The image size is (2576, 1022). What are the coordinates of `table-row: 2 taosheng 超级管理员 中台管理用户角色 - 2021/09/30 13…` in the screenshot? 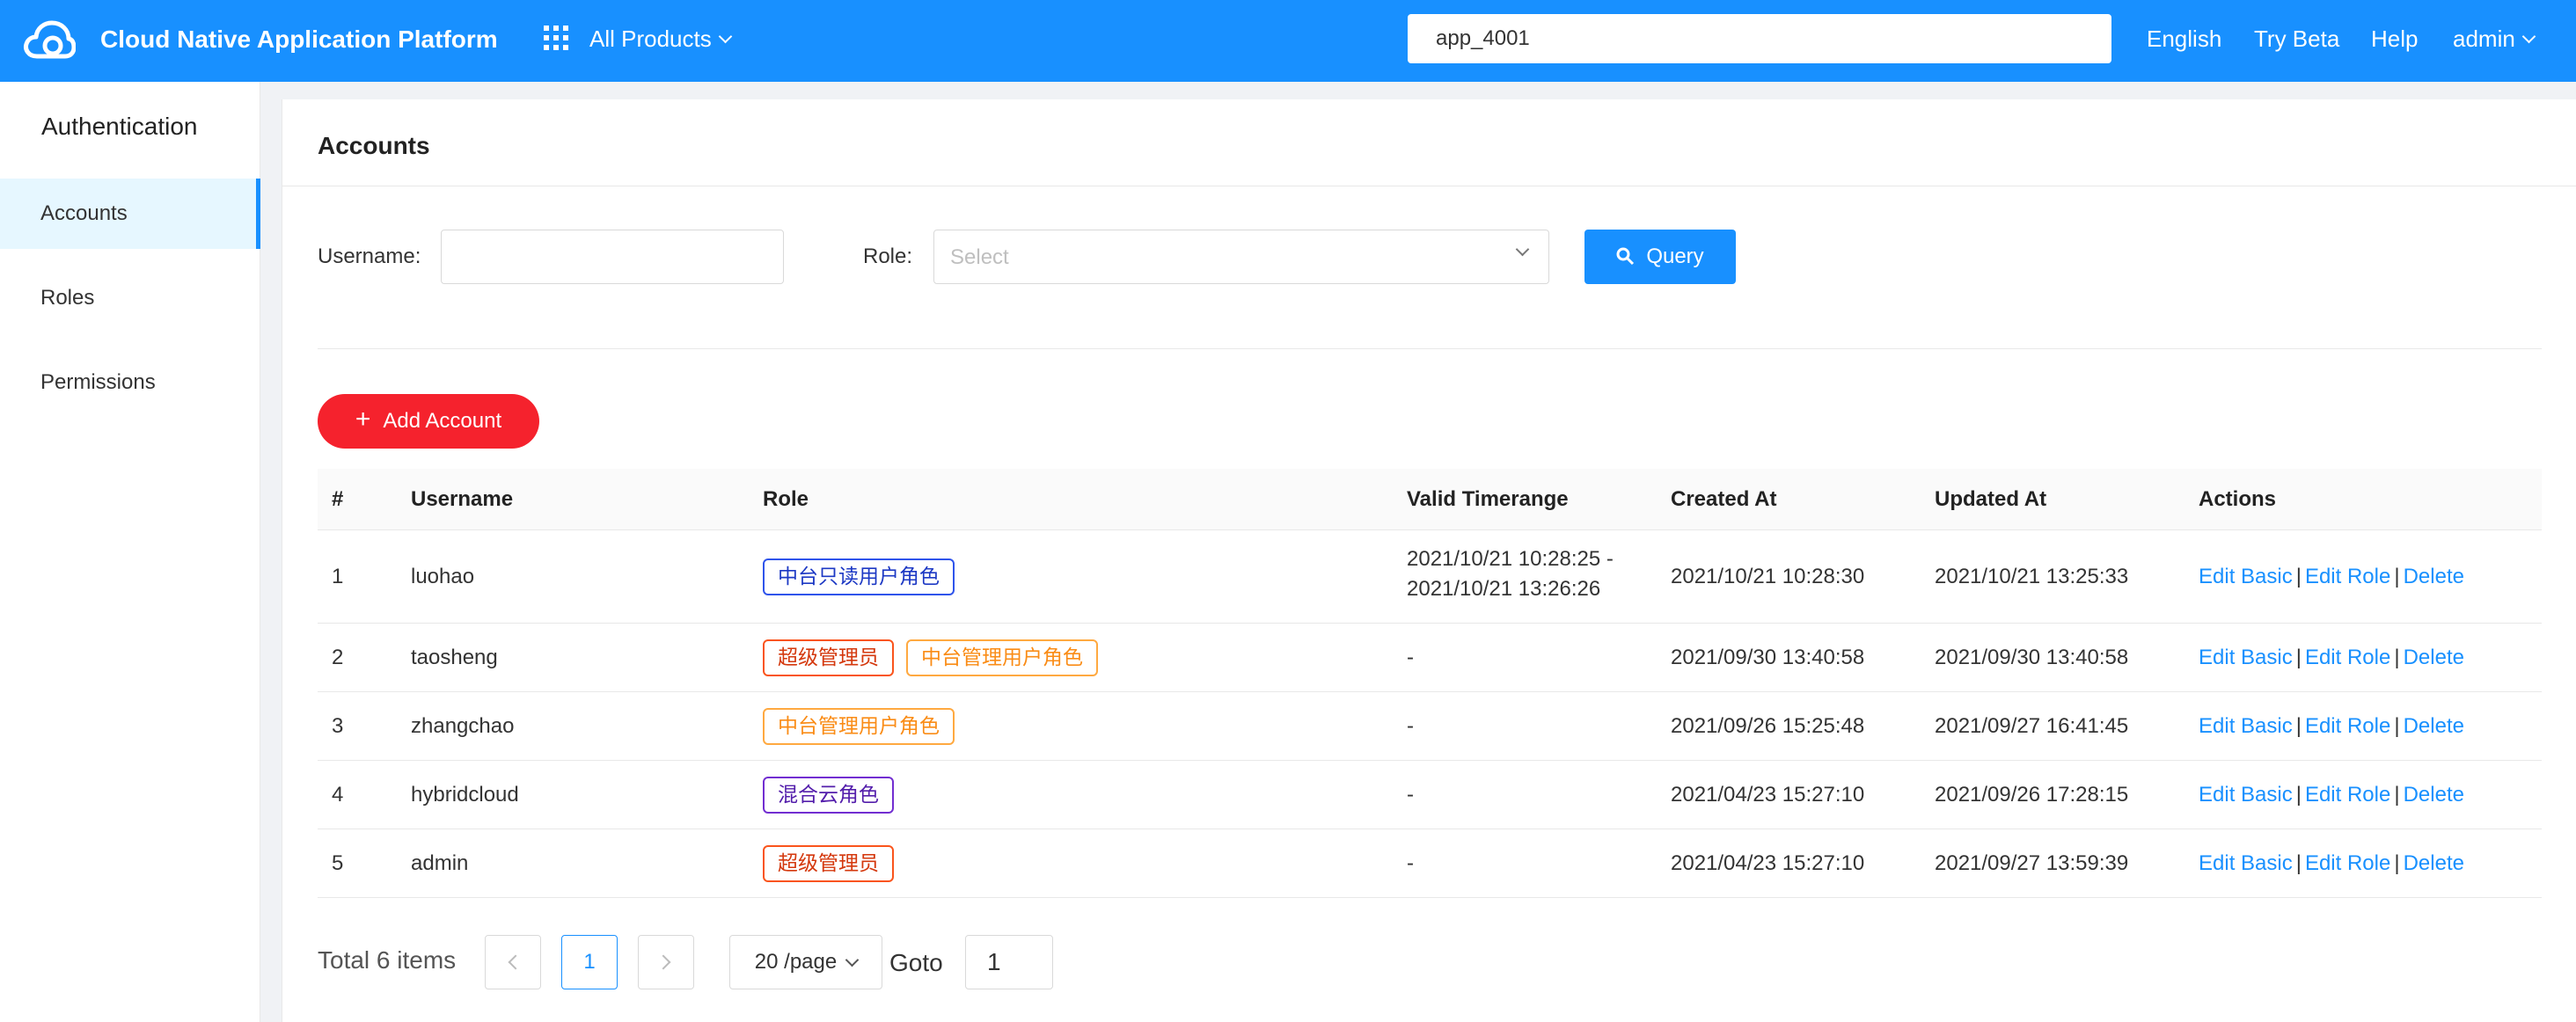 It's located at (1430, 658).